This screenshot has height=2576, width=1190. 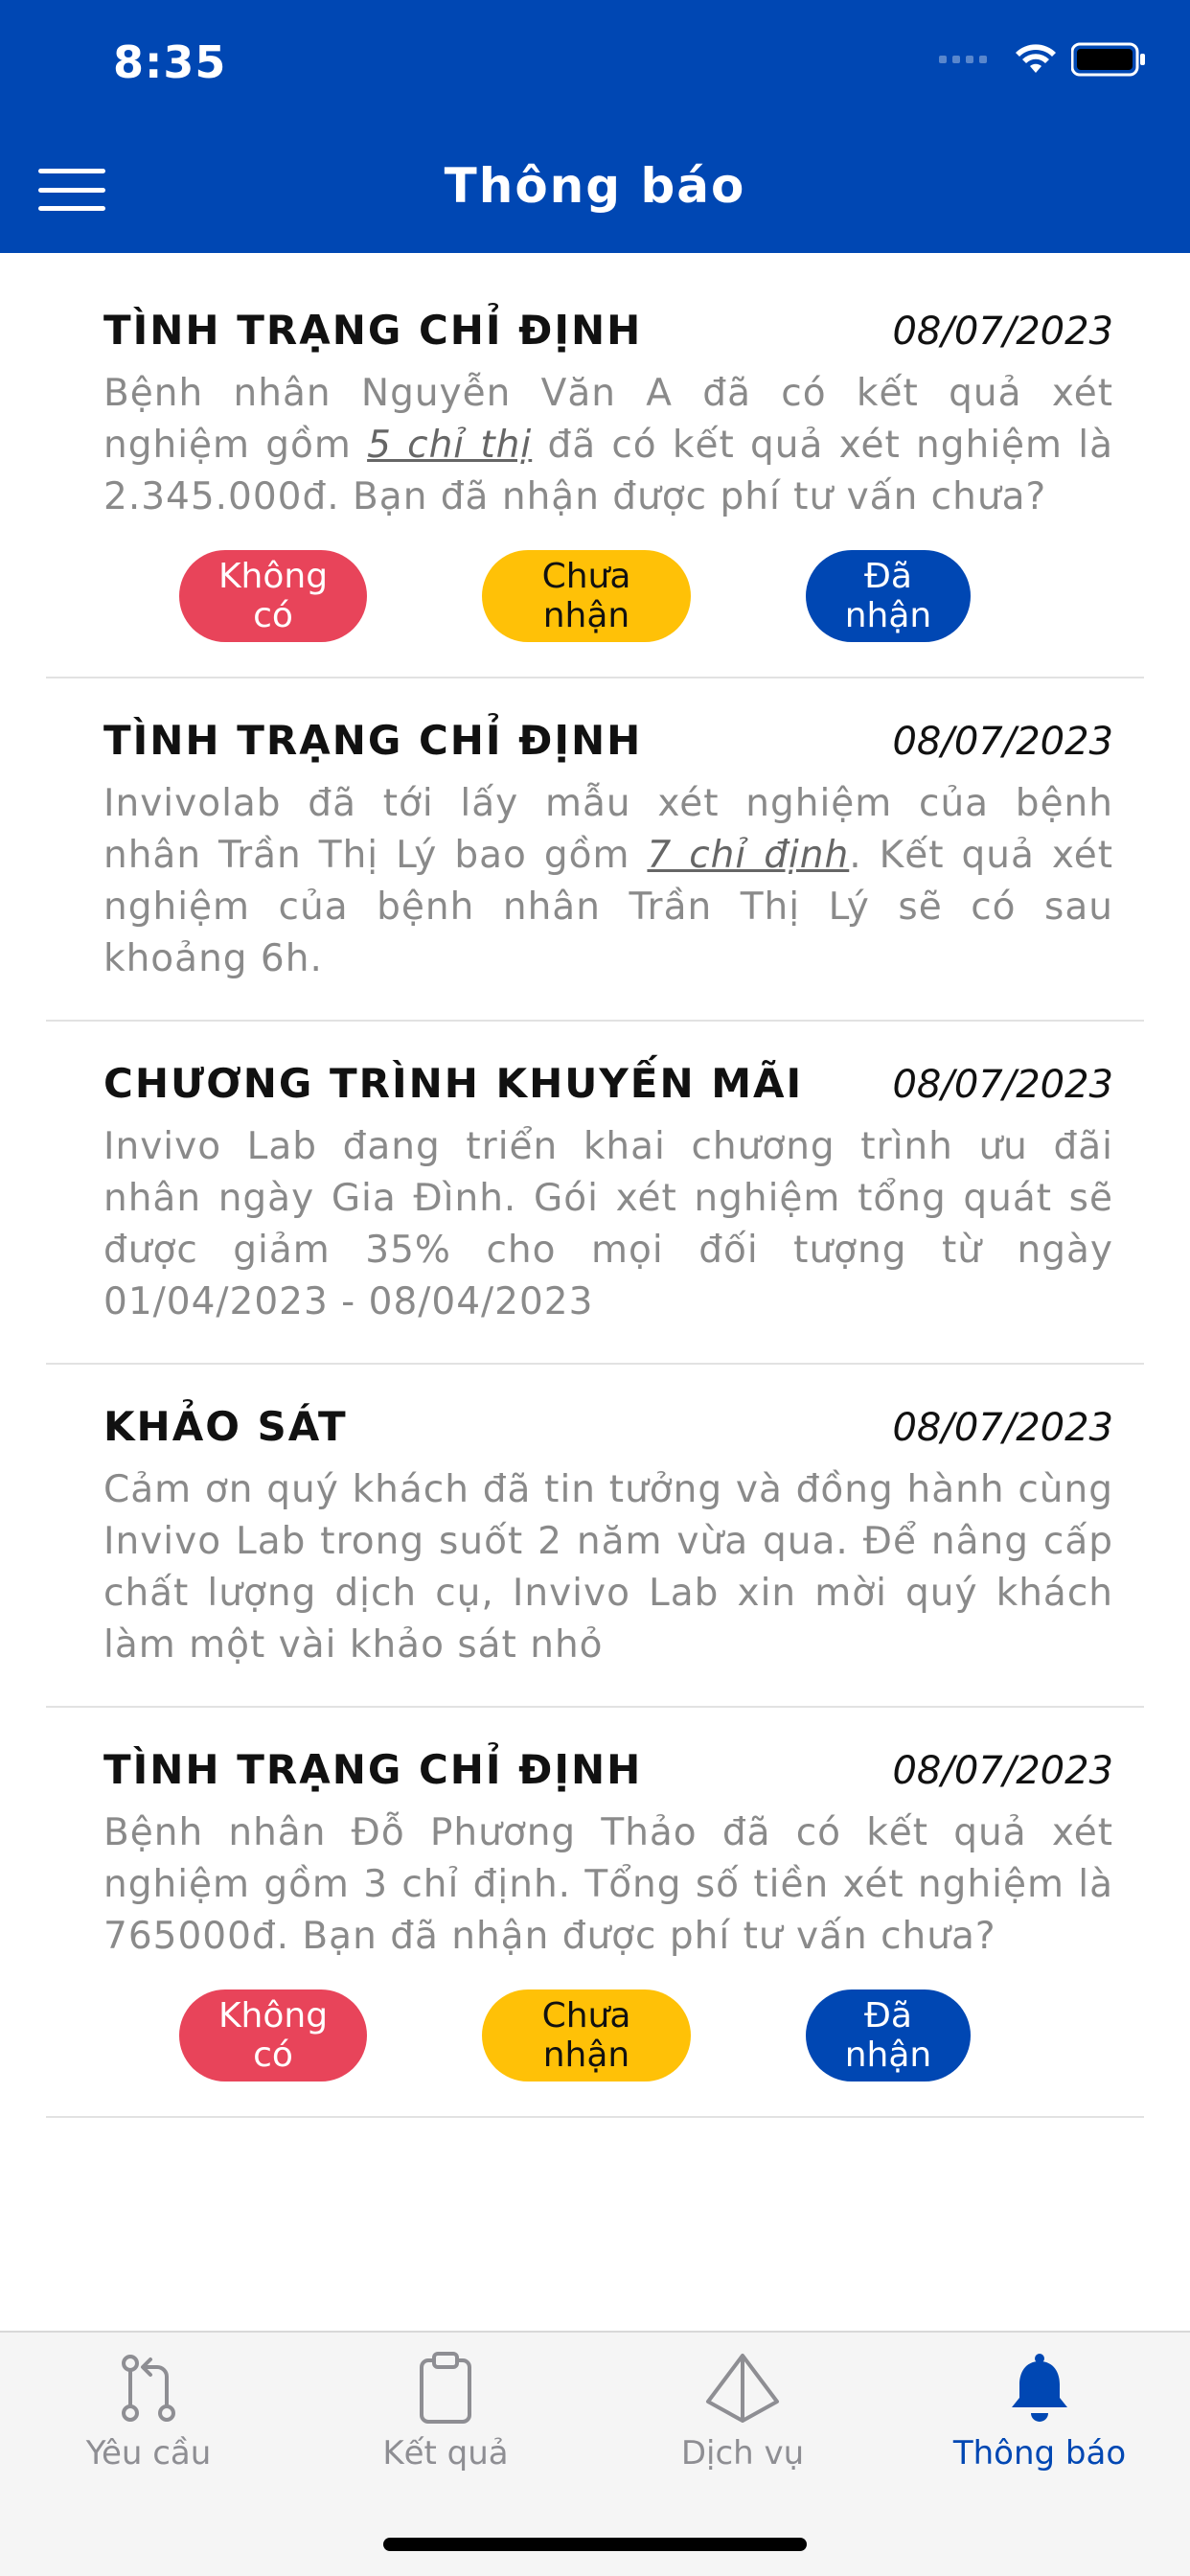 What do you see at coordinates (148, 2453) in the screenshot?
I see `tab-label: Yêu cầu` at bounding box center [148, 2453].